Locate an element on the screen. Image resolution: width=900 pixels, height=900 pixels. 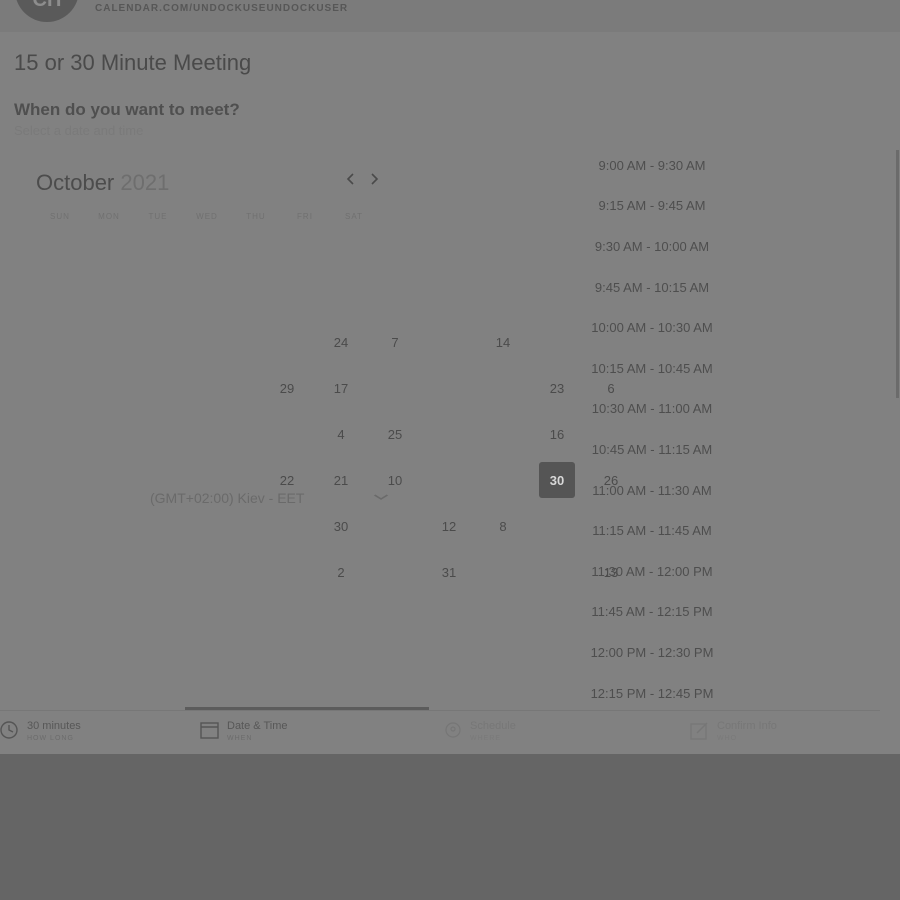
month-name: October is located at coordinates (75, 182).